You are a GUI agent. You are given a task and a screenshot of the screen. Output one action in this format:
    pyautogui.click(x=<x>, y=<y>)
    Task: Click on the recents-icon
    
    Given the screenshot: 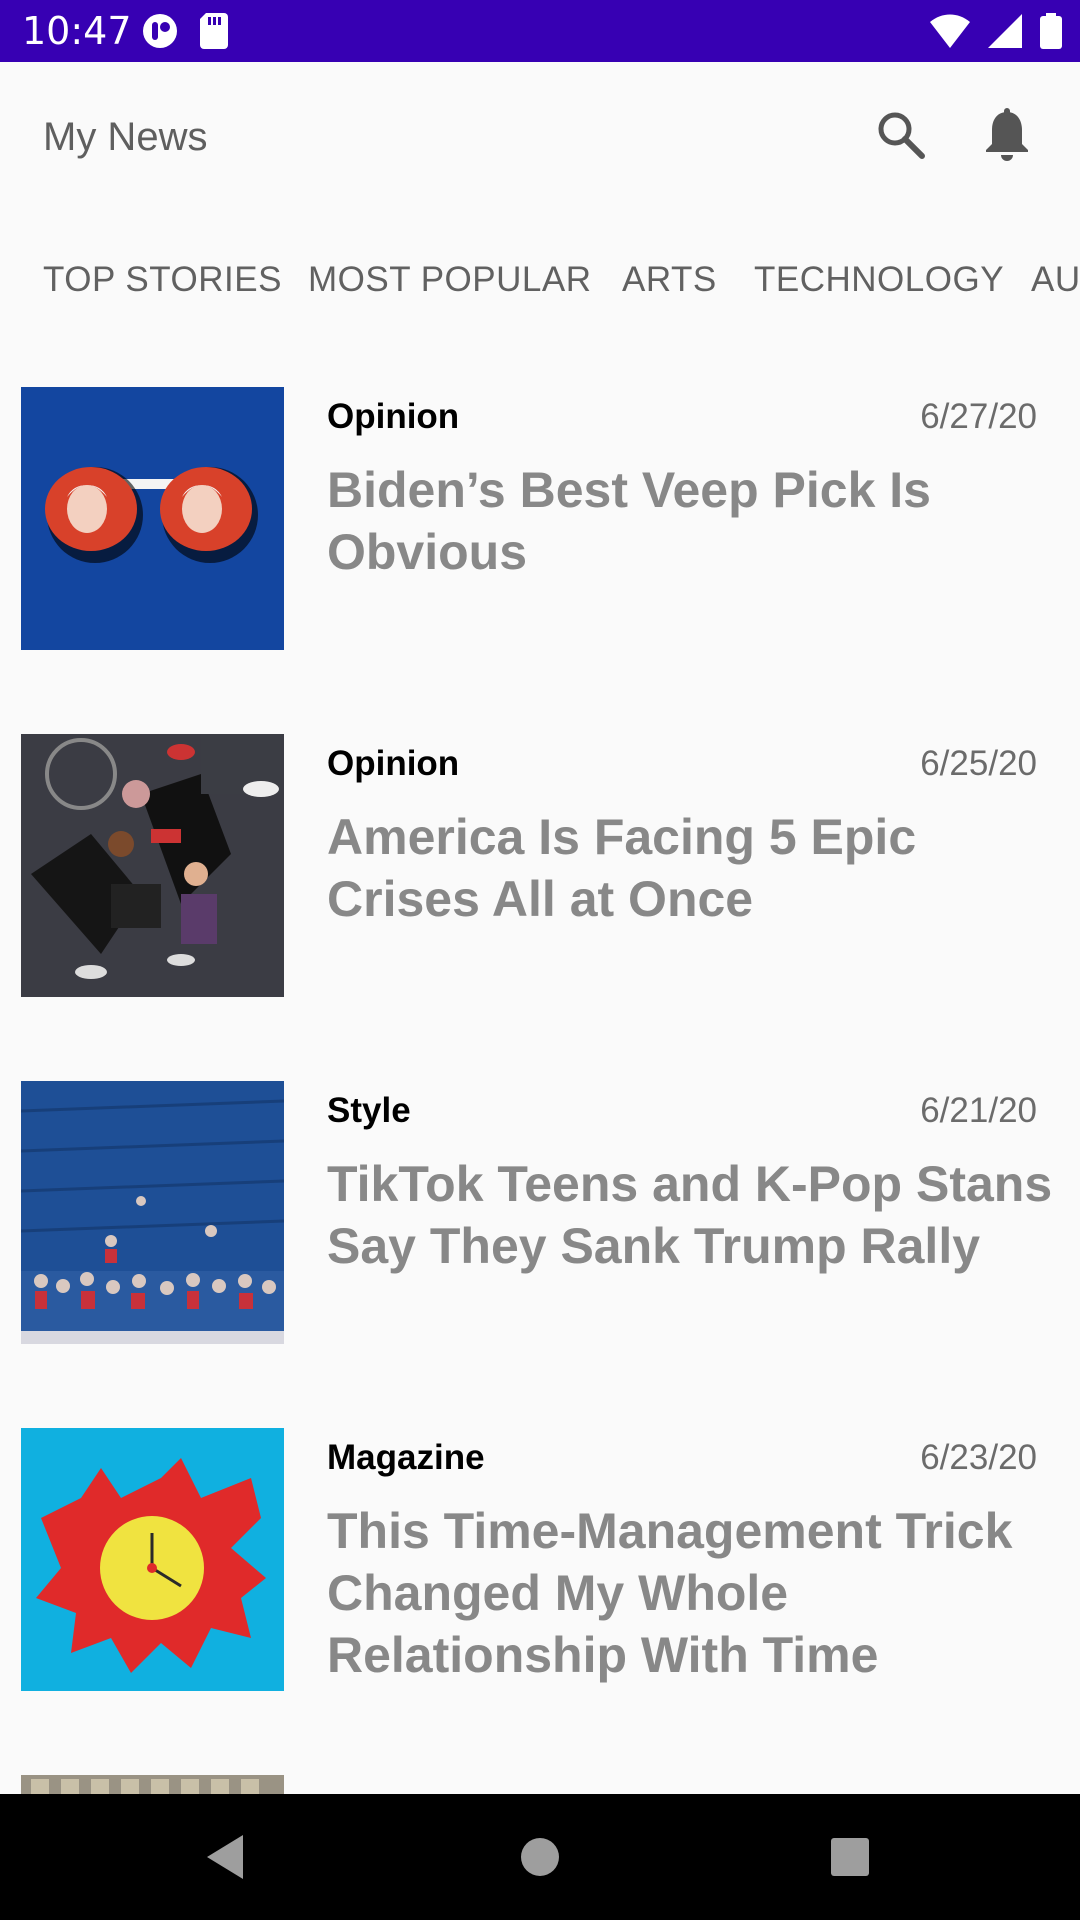 What is the action you would take?
    pyautogui.click(x=850, y=1859)
    